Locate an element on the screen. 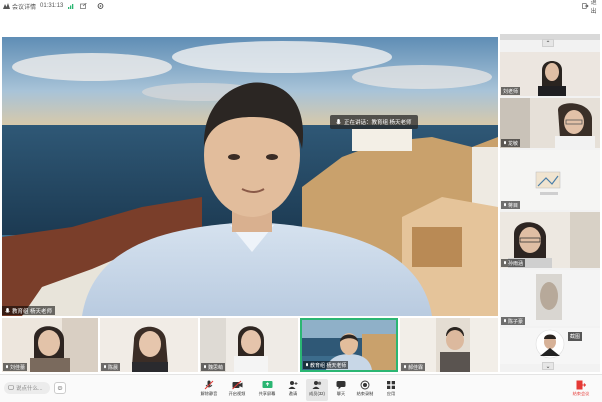 This screenshot has height=402, width=602. logo-icon is located at coordinates (6, 6).